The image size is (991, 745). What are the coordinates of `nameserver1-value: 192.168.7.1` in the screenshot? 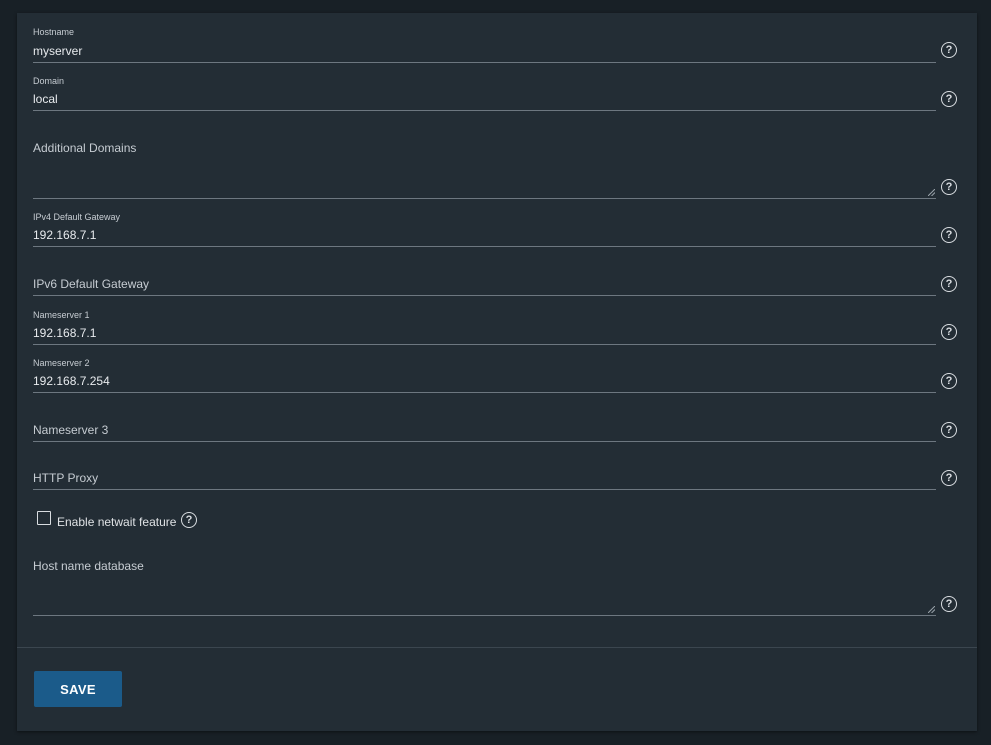 It's located at (64, 333).